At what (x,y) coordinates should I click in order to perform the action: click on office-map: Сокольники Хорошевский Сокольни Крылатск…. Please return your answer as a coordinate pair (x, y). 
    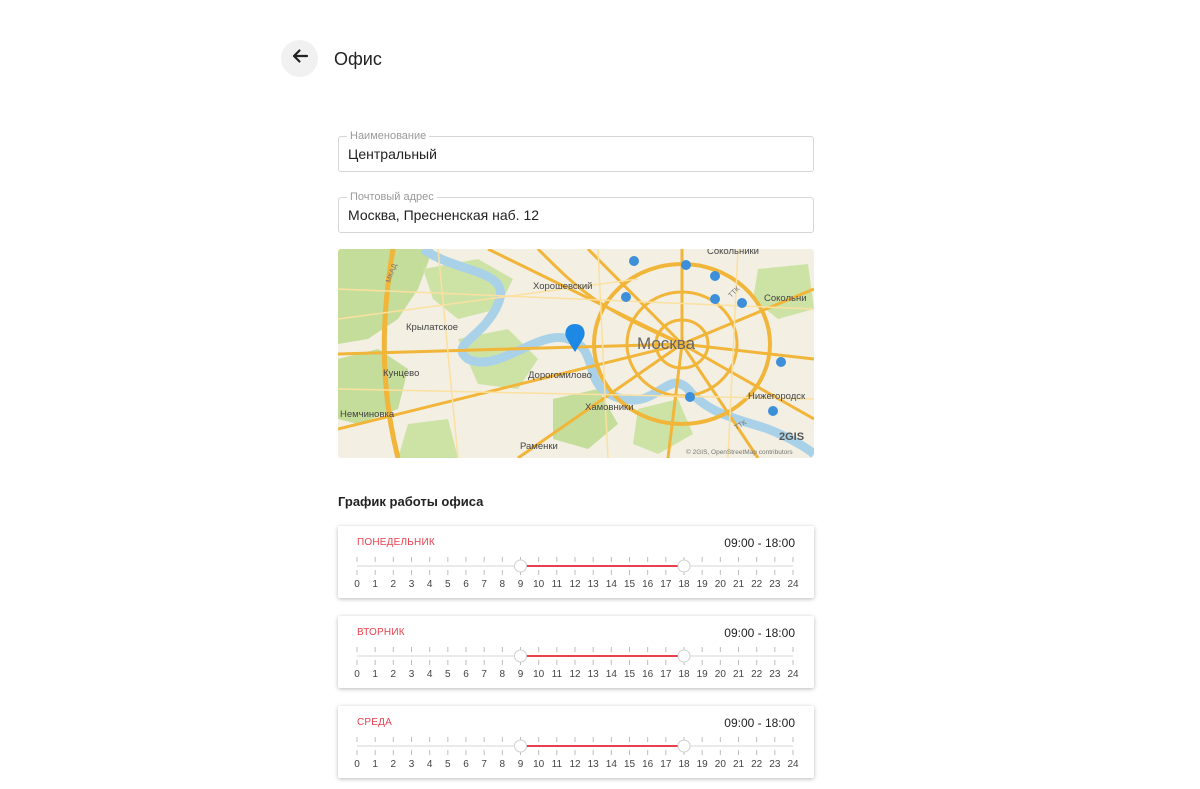
    Looking at the image, I should click on (576, 353).